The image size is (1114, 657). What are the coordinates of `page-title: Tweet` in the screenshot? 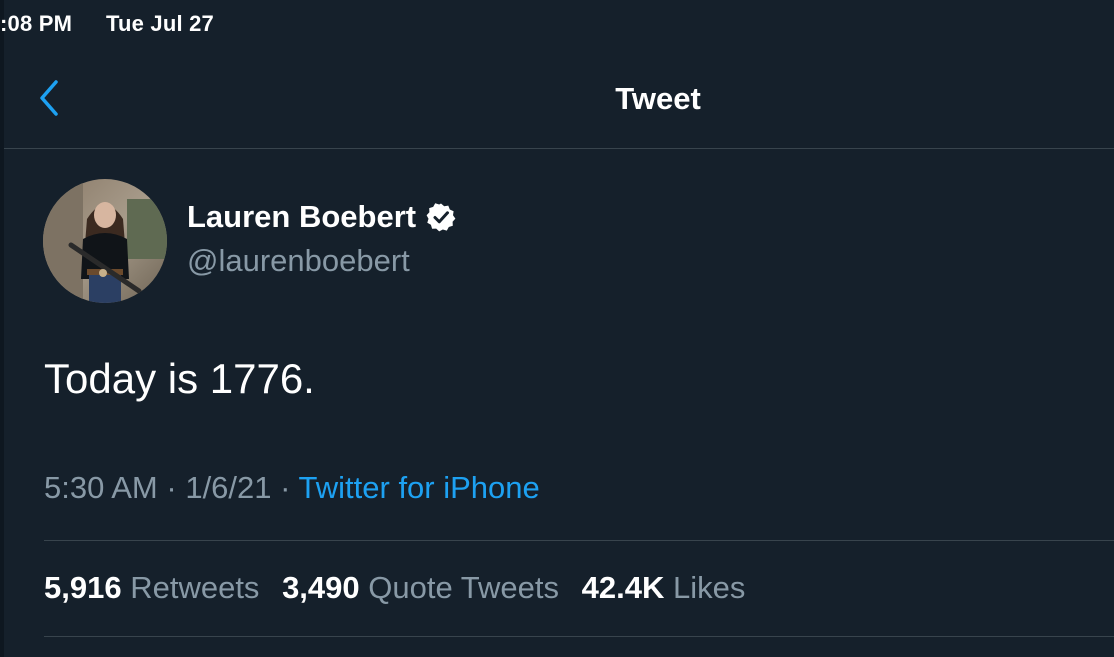 It's located at (658, 98).